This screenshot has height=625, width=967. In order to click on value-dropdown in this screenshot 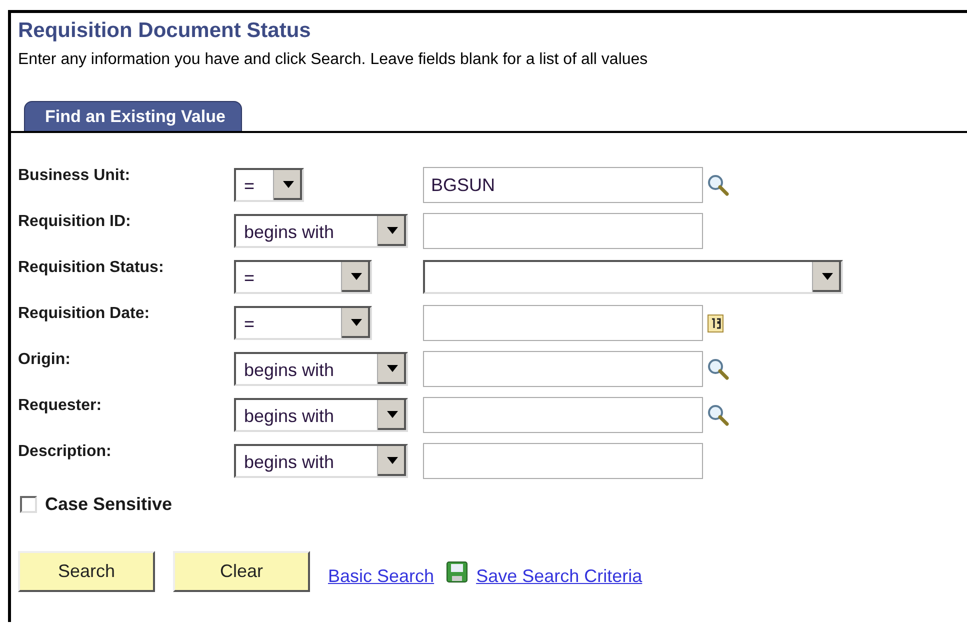, I will do `click(633, 277)`.